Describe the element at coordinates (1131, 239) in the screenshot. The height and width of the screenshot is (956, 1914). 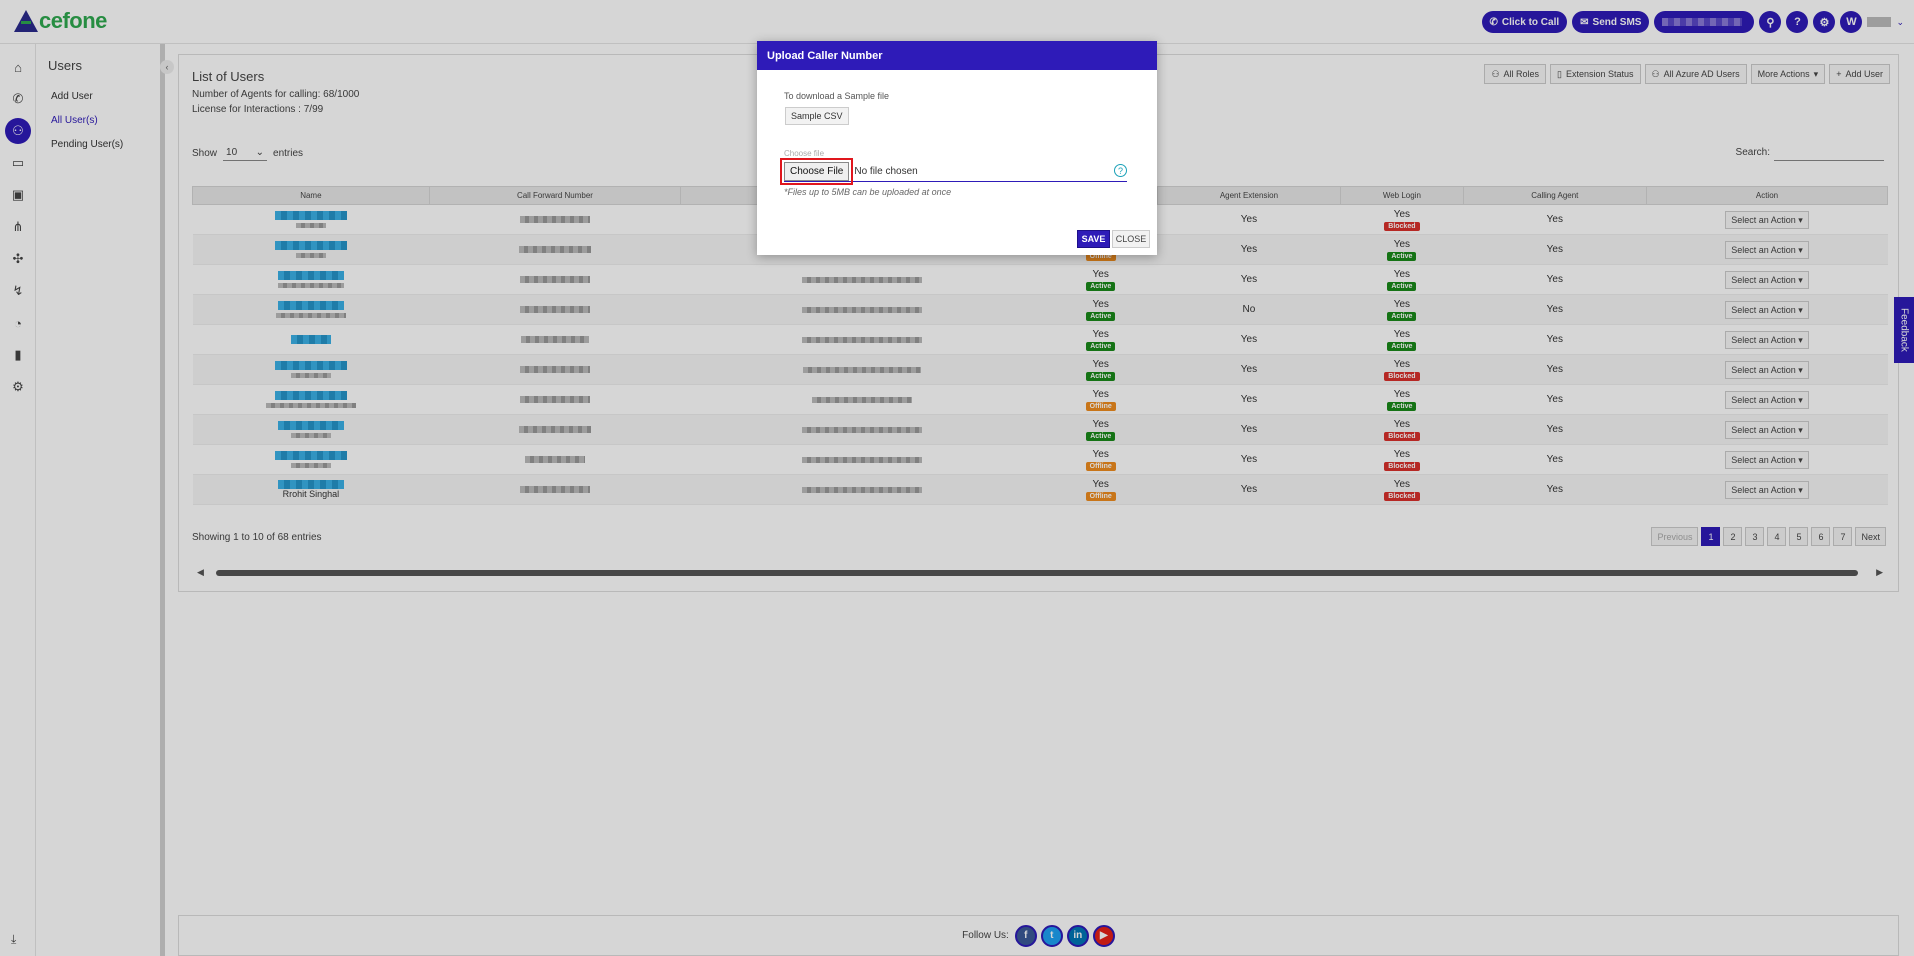
I see `close-button: CLOSE` at that location.